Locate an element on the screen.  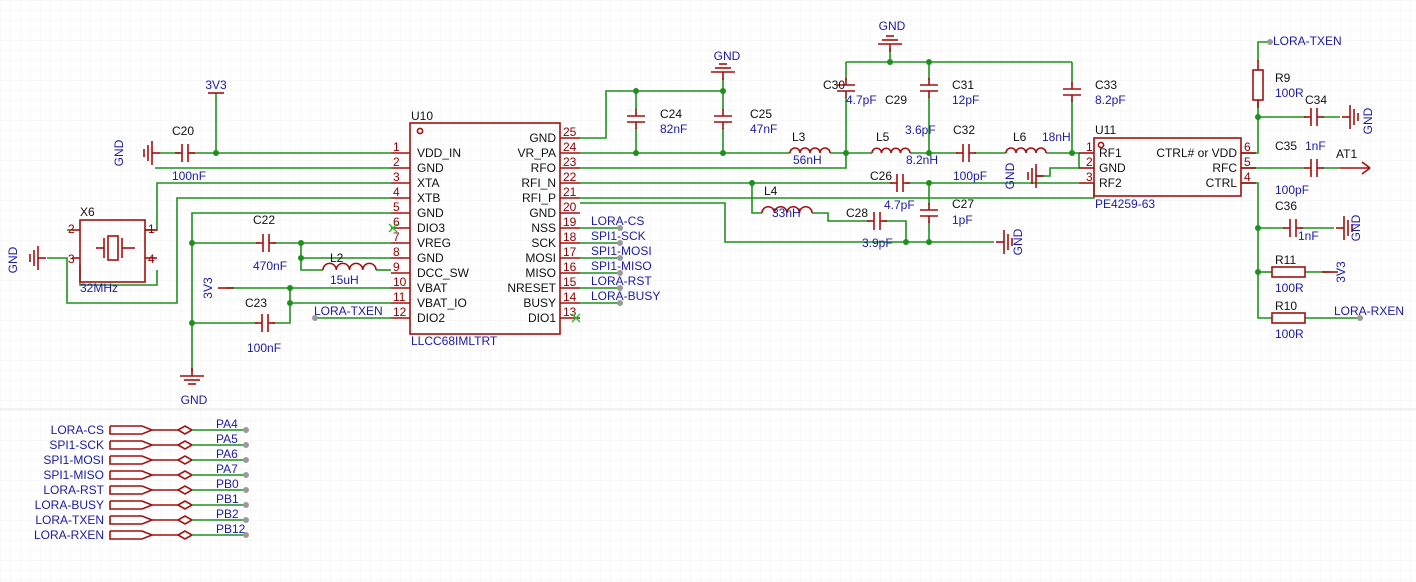
x6-value: 32MHz is located at coordinates (99, 288).